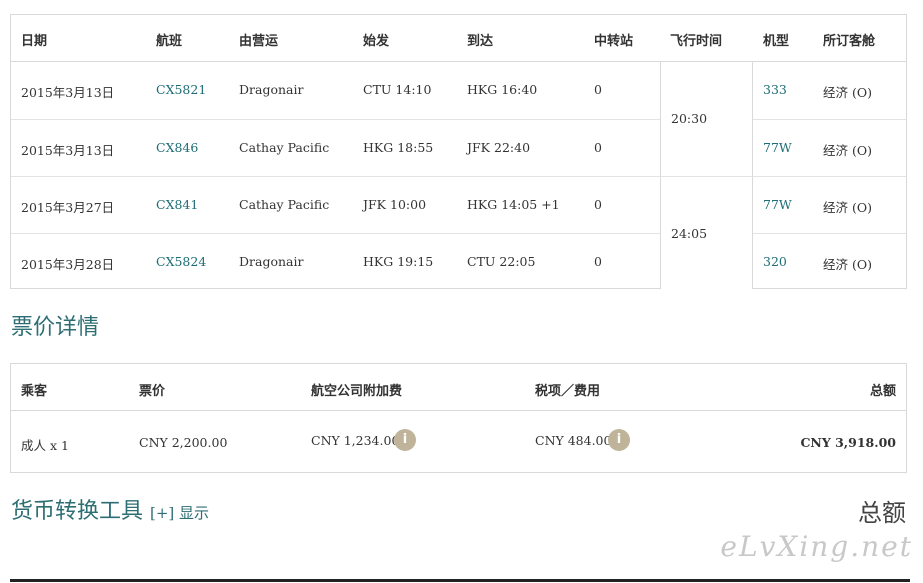 The width and height of the screenshot is (923, 583). Describe the element at coordinates (573, 440) in the screenshot. I see `taxes-amount: CNY 484.00` at that location.